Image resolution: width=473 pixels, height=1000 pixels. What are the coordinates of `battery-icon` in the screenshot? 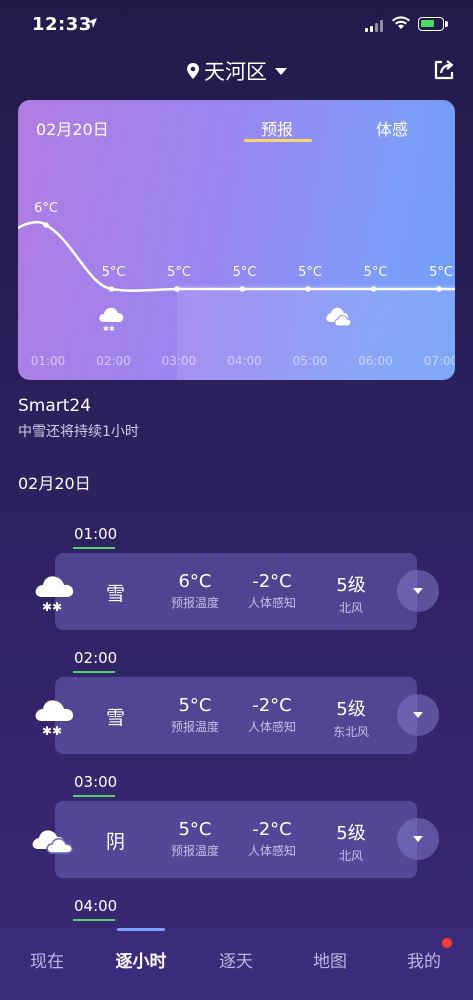 It's located at (433, 24).